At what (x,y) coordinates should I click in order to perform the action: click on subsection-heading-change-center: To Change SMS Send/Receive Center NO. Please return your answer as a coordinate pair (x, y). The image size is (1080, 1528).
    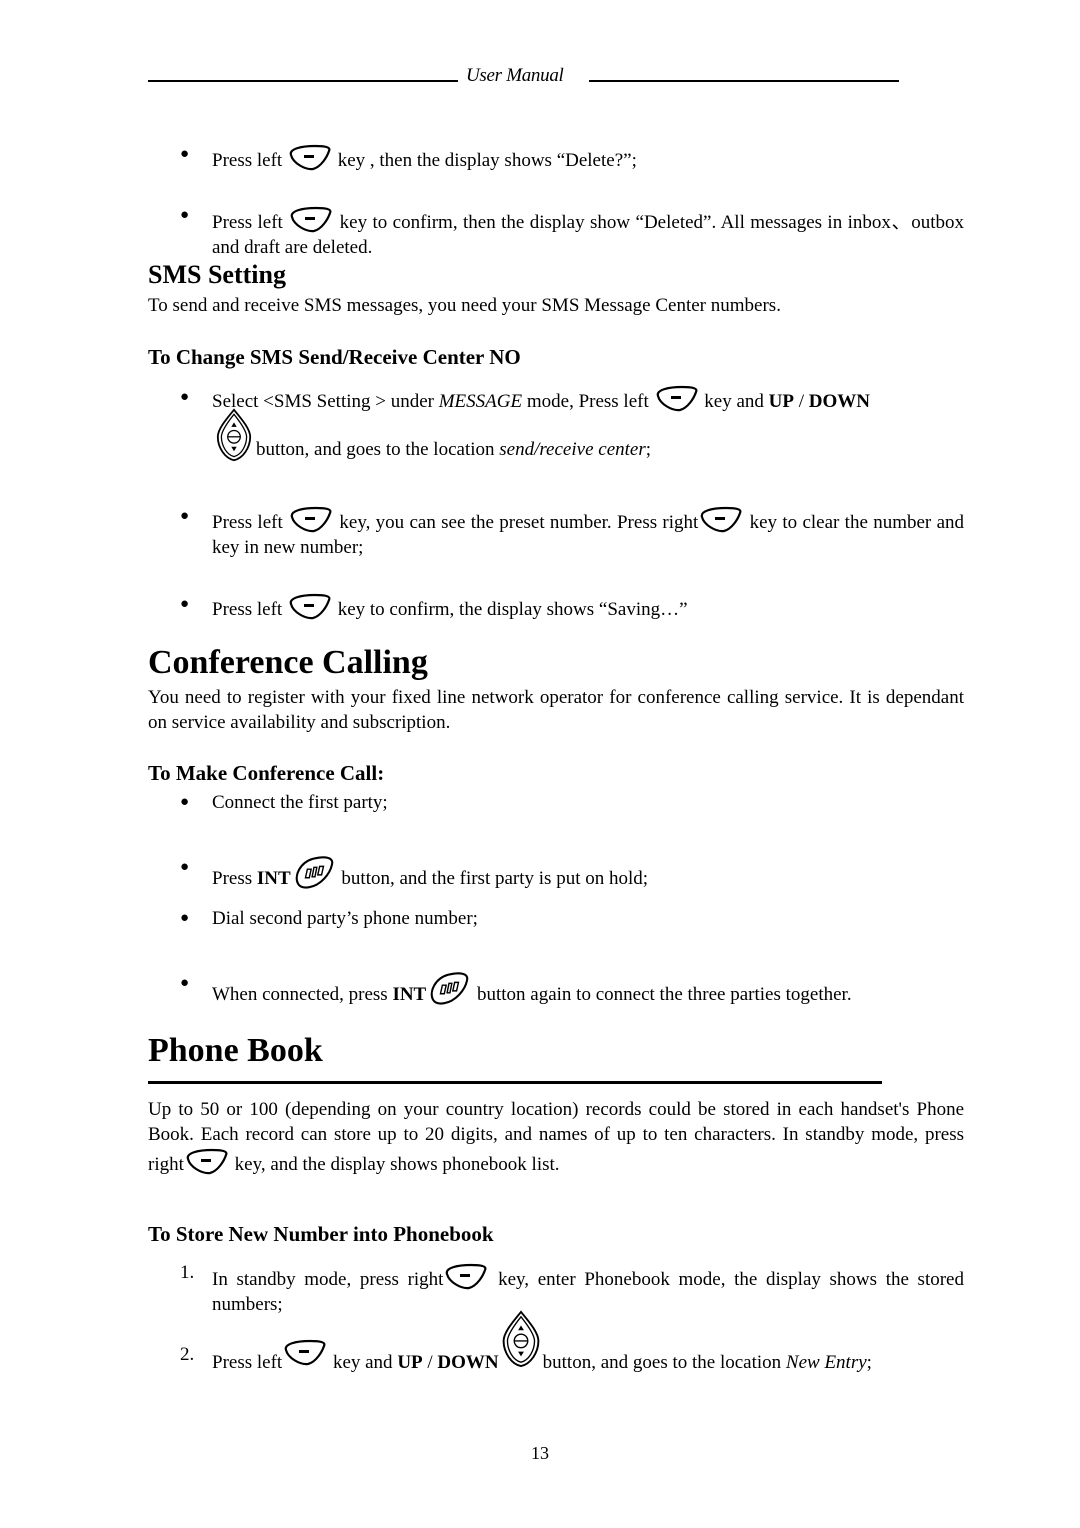
    Looking at the image, I should click on (334, 357).